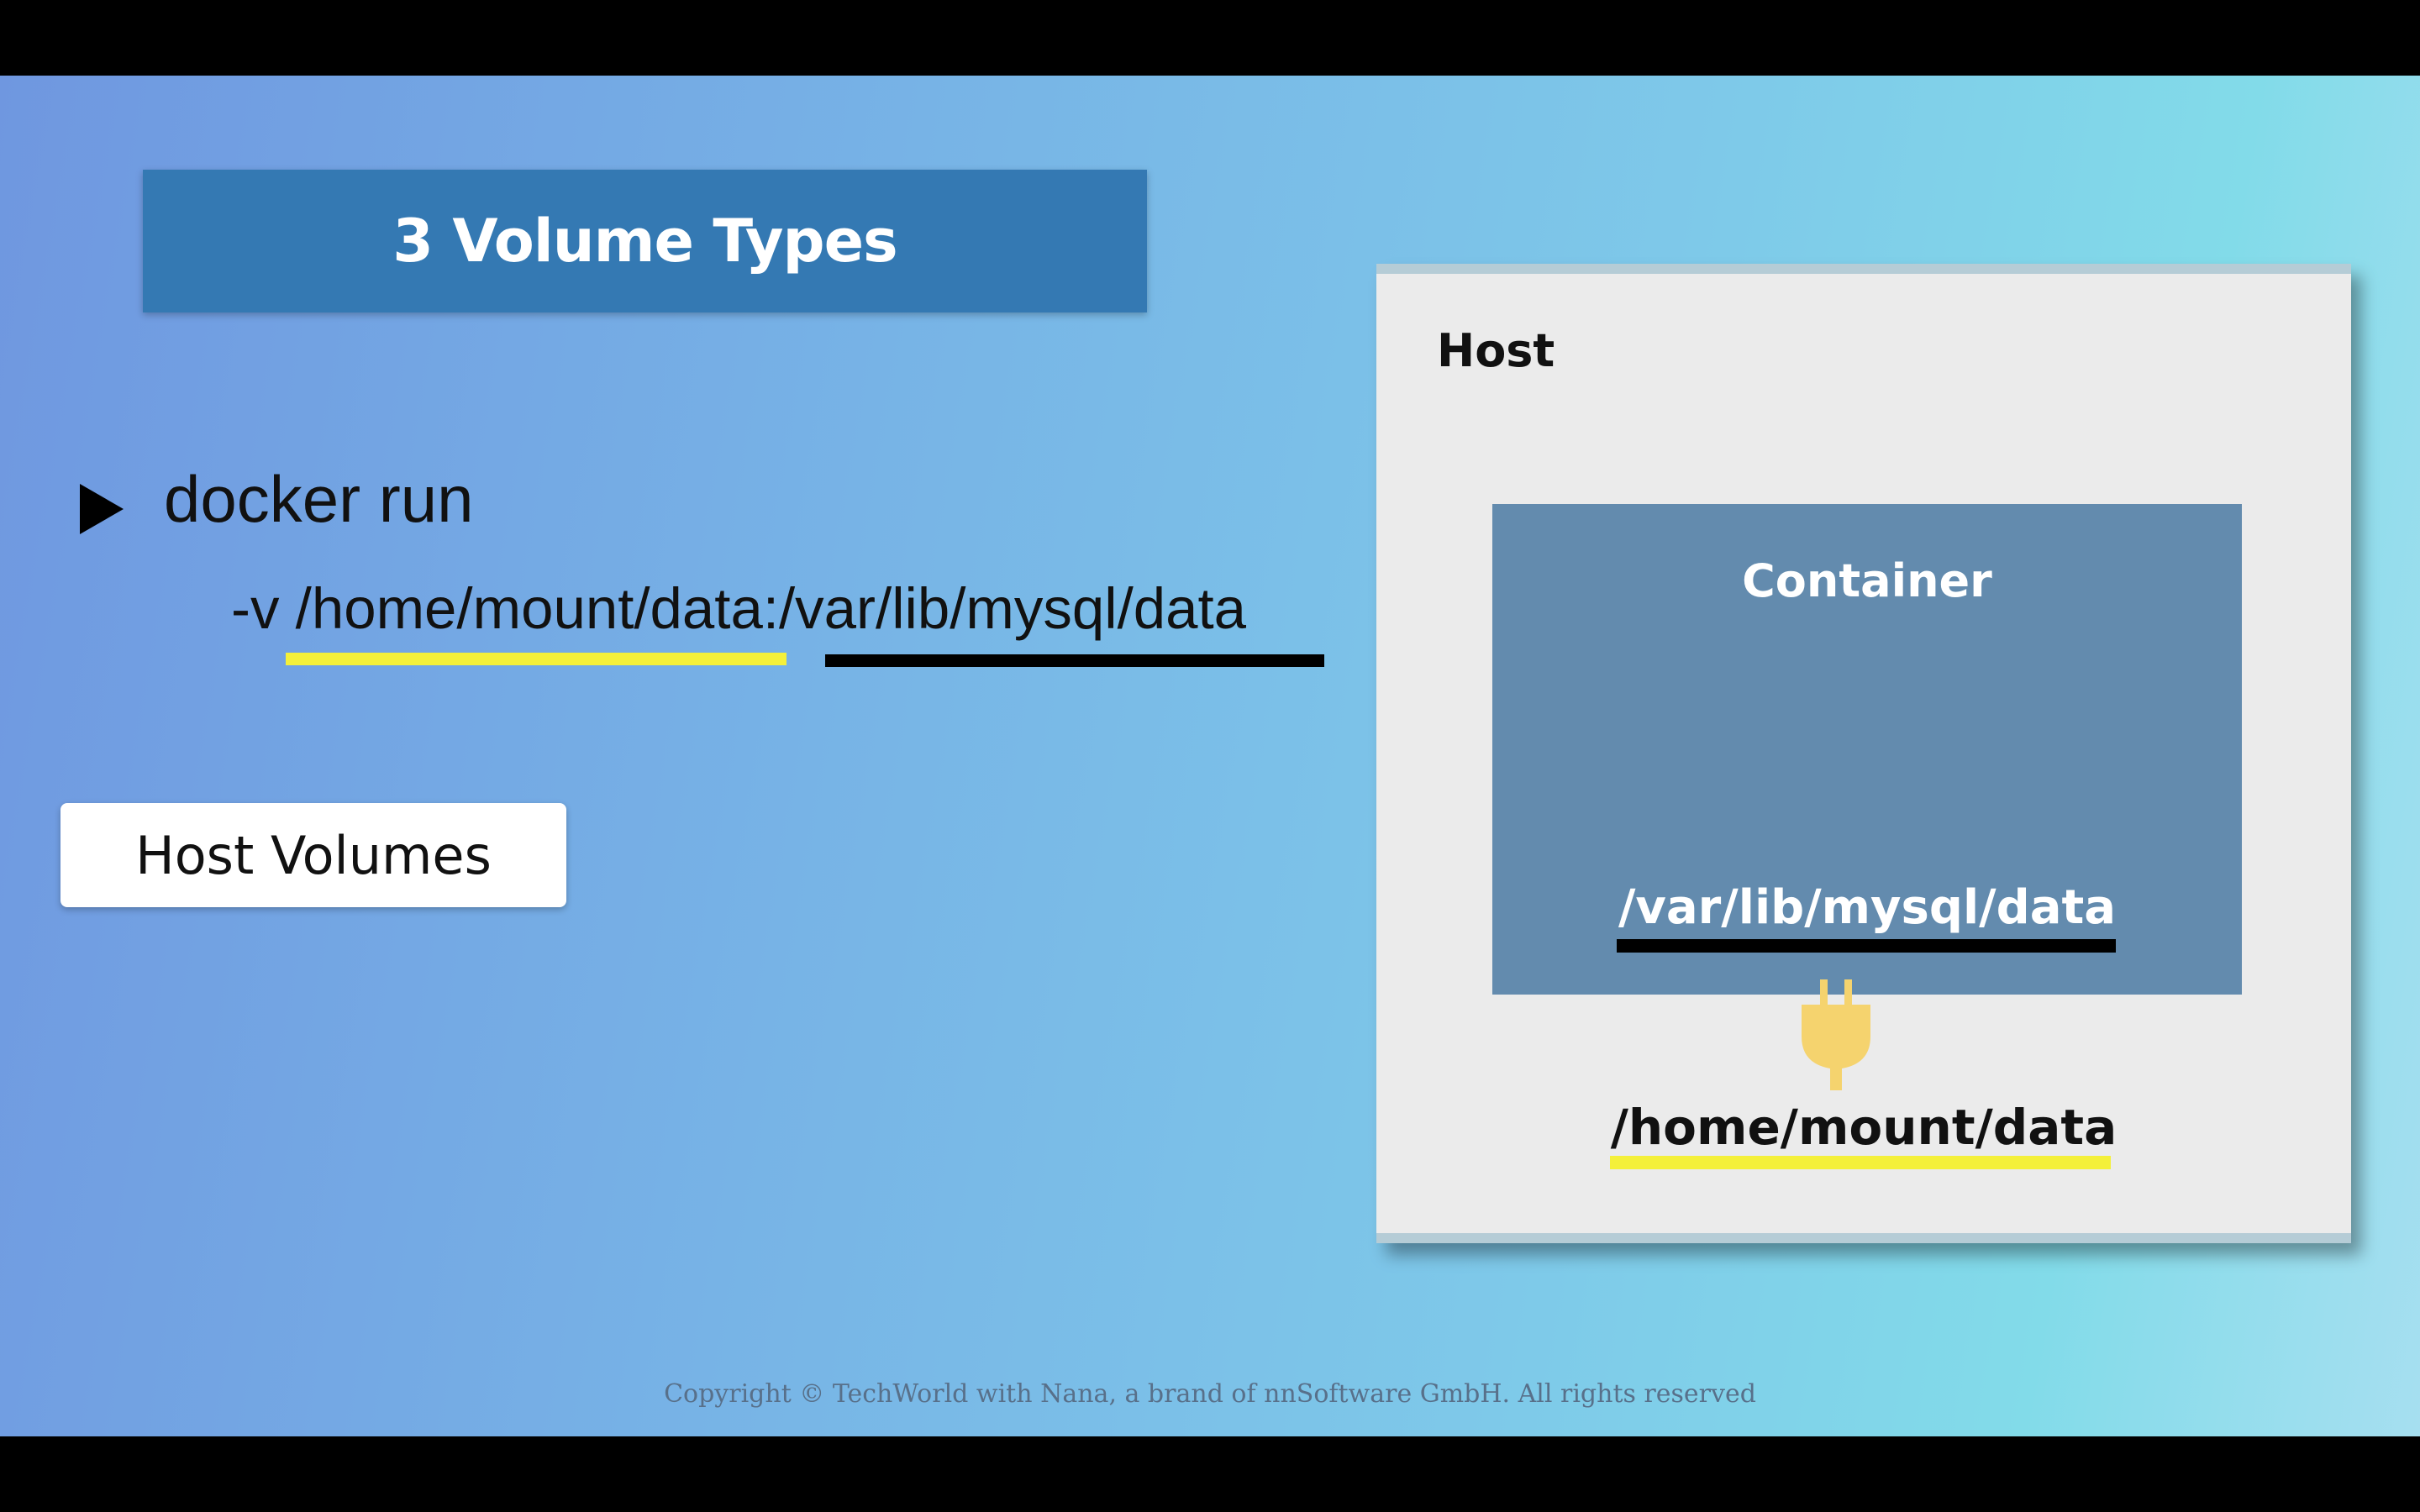 Image resolution: width=2420 pixels, height=1512 pixels. What do you see at coordinates (1867, 580) in the screenshot?
I see `container-label: Container` at bounding box center [1867, 580].